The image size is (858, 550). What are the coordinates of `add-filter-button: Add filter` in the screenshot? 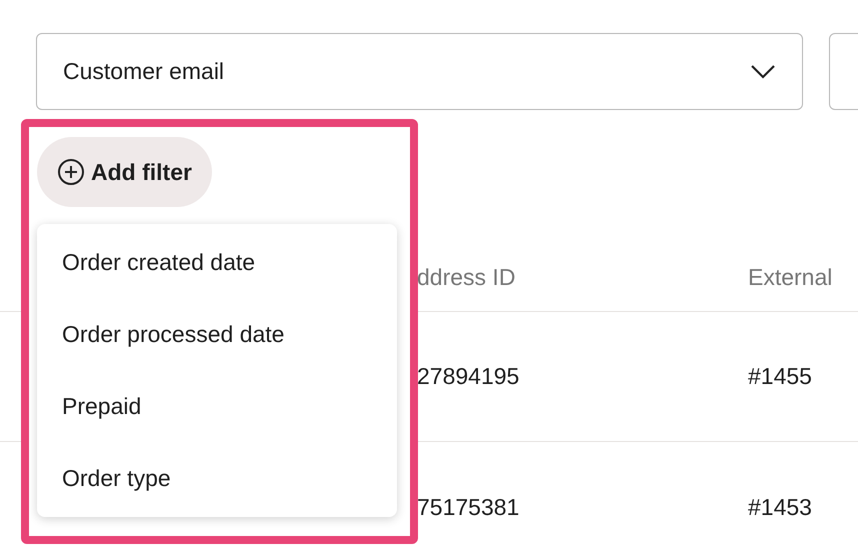 It's located at (124, 172).